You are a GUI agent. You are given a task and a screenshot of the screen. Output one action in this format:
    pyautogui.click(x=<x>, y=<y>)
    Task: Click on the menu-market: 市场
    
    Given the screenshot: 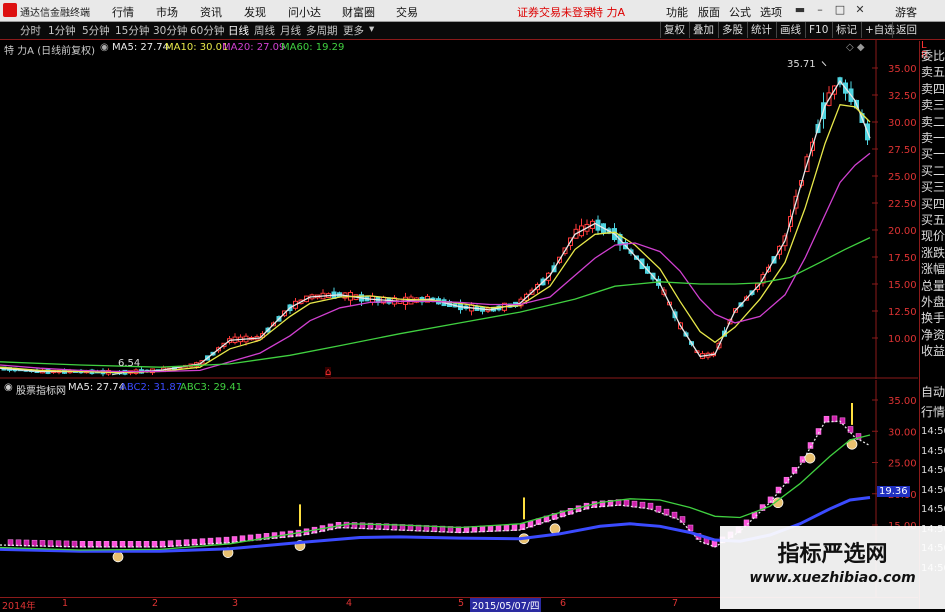 What is the action you would take?
    pyautogui.click(x=167, y=12)
    